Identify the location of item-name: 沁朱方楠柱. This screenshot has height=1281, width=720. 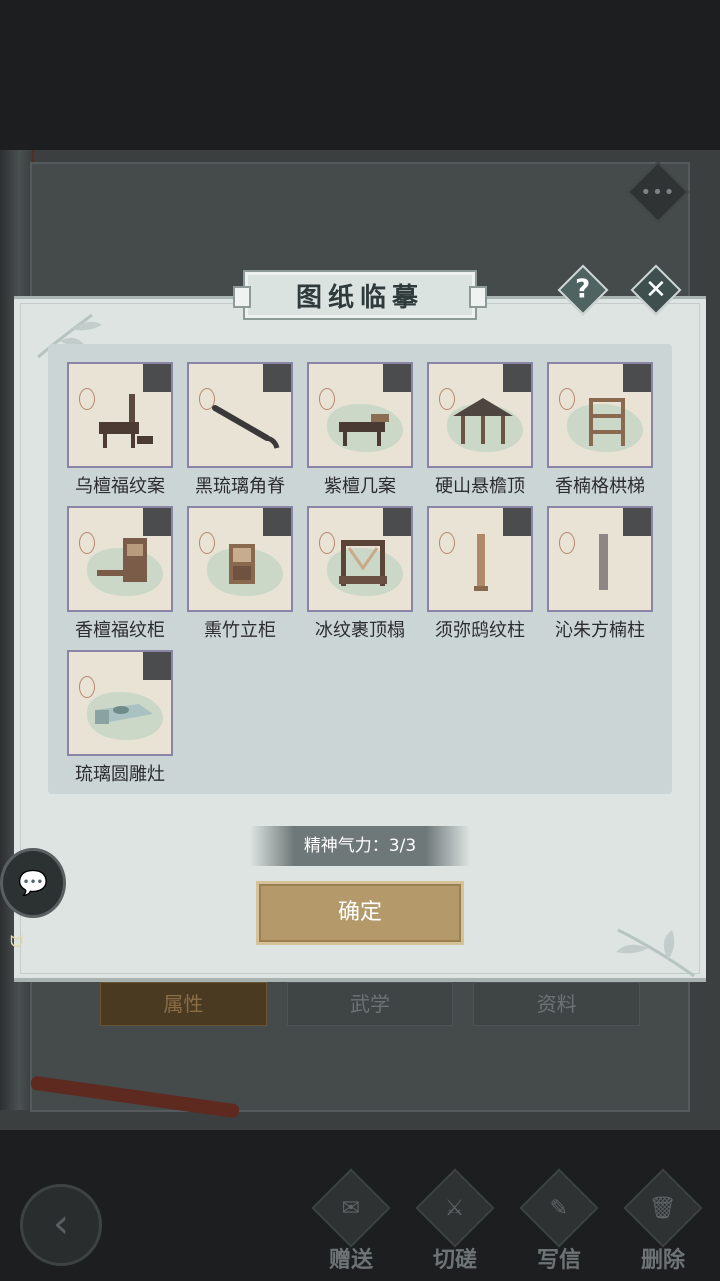
(600, 630).